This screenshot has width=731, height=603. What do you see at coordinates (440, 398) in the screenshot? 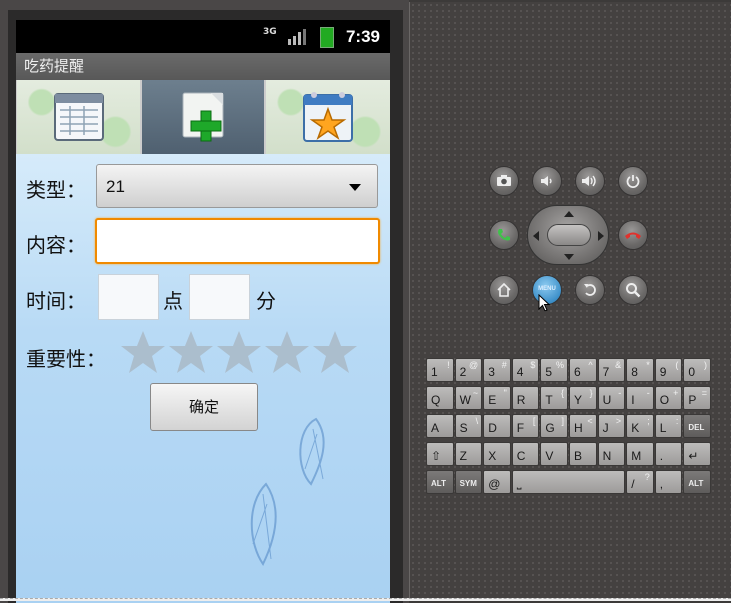
I see `key-q: Q` at bounding box center [440, 398].